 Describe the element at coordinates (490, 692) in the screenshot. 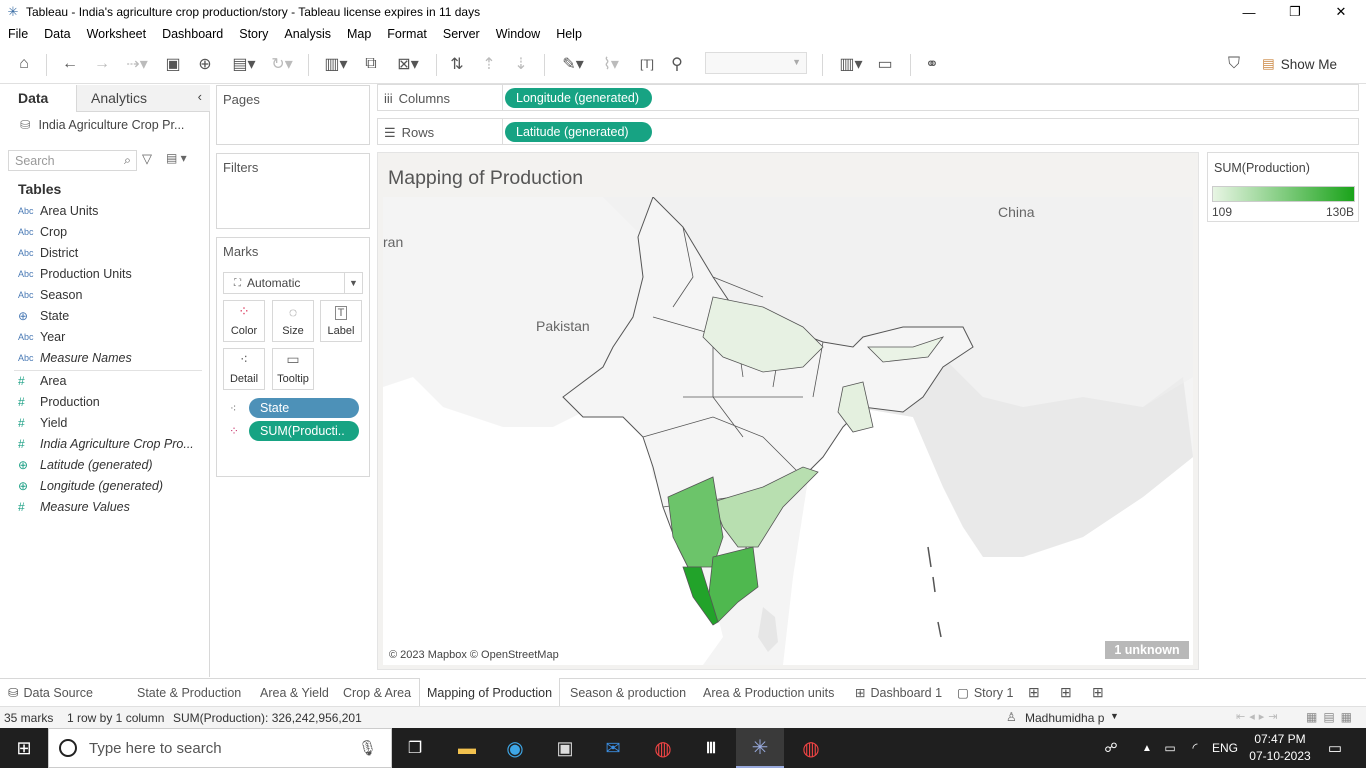

I see `tab-mapping-production: Mapping of Production` at that location.